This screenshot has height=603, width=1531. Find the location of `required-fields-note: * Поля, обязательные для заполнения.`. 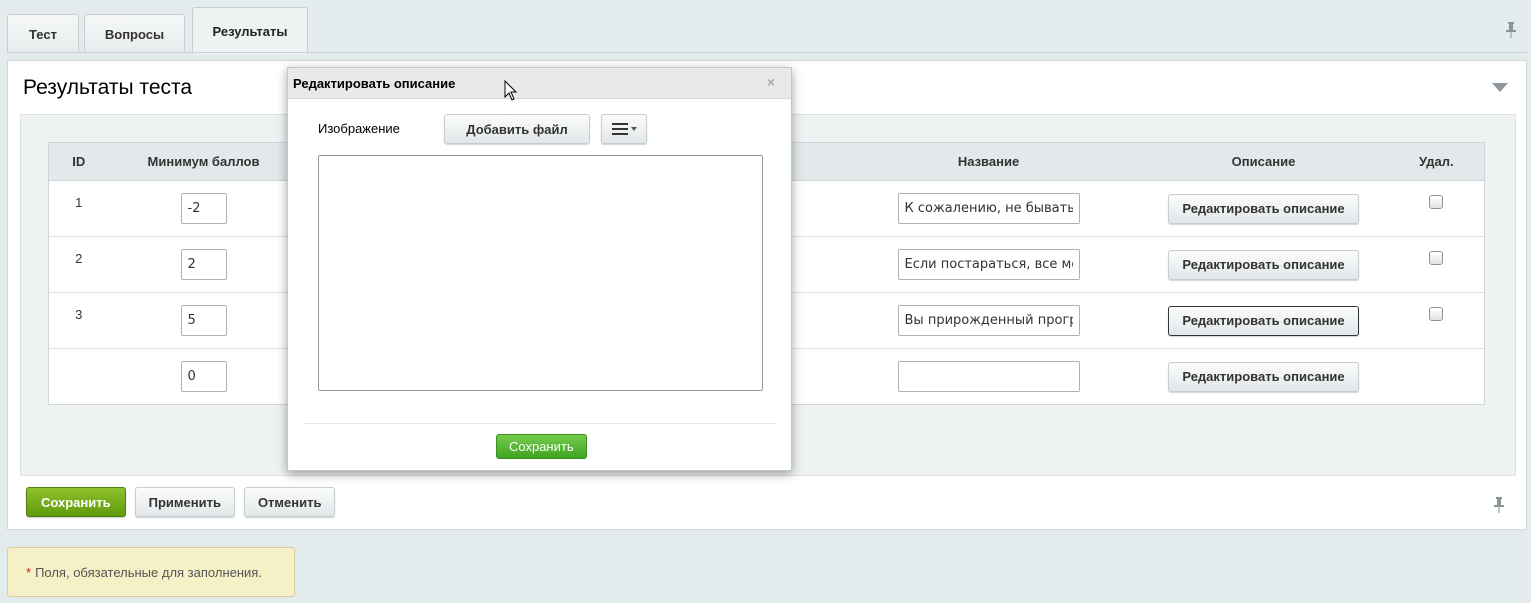

required-fields-note: * Поля, обязательные для заполнения. is located at coordinates (151, 572).